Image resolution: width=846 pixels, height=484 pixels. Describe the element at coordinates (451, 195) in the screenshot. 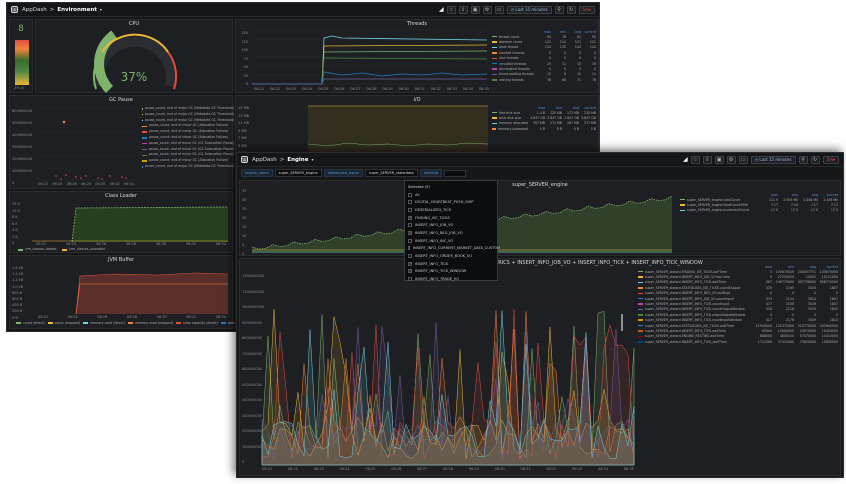

I see `dropdown-option: All` at that location.